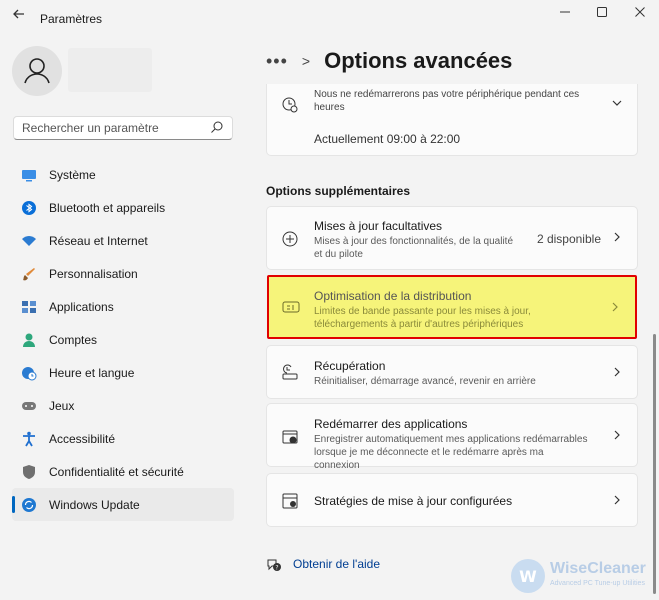 This screenshot has height=600, width=659. What do you see at coordinates (274, 564) in the screenshot?
I see `help-icon: ?` at bounding box center [274, 564].